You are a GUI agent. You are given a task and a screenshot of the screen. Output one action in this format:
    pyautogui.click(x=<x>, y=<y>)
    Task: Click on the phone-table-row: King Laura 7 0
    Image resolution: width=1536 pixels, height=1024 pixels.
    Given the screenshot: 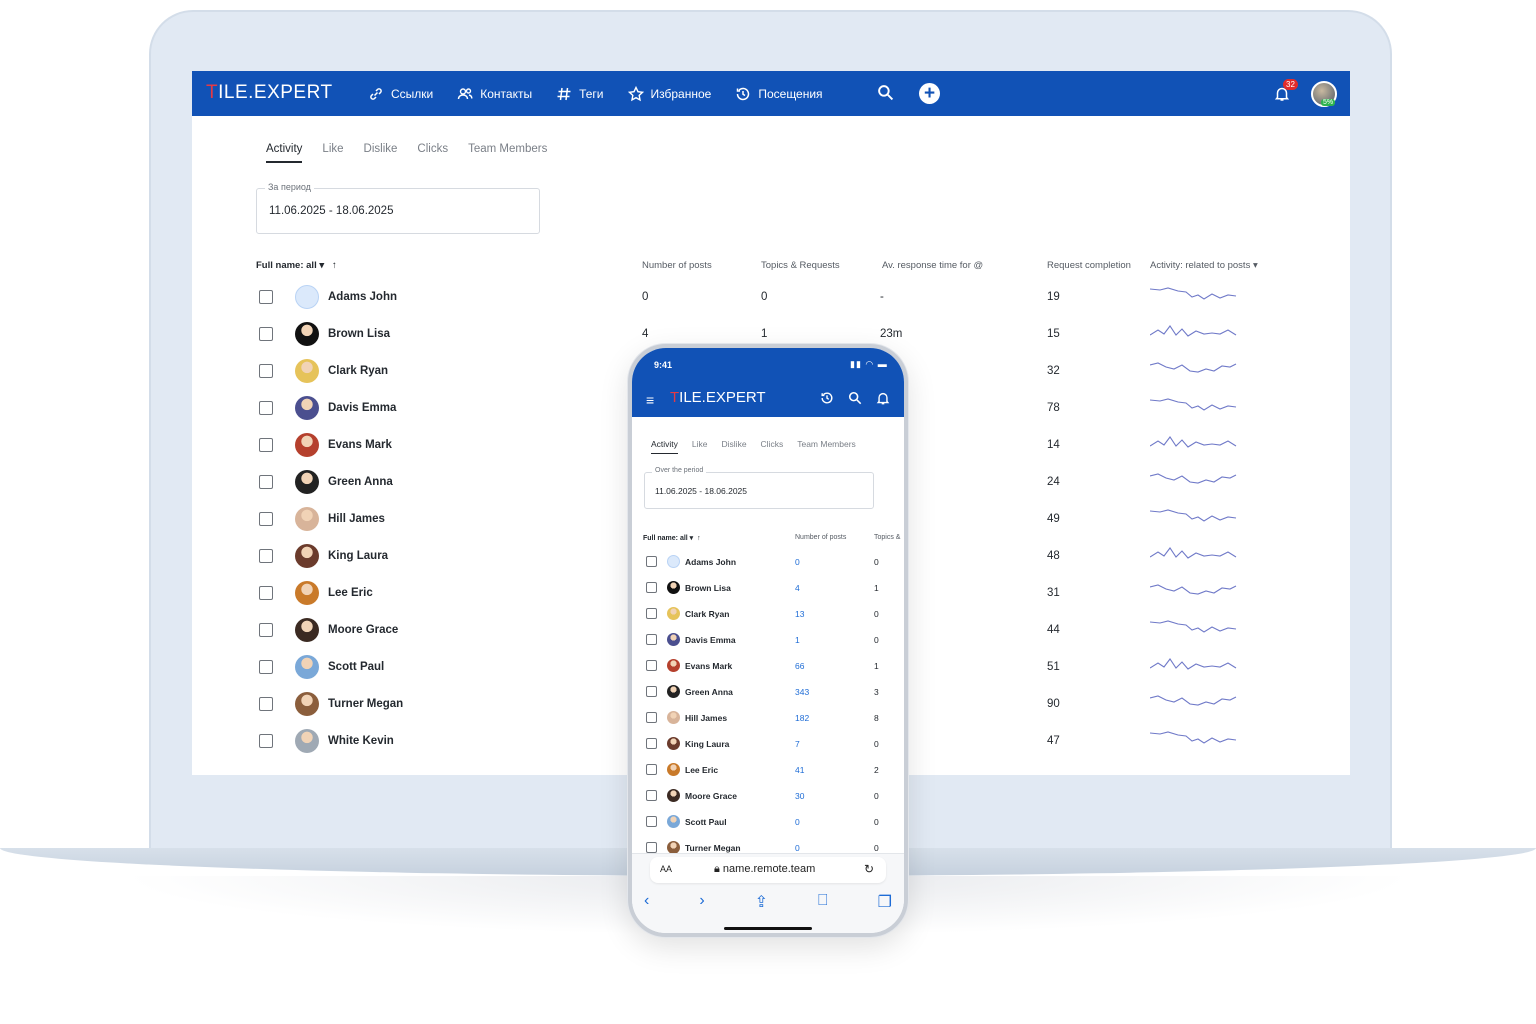 What is the action you would take?
    pyautogui.click(x=768, y=744)
    